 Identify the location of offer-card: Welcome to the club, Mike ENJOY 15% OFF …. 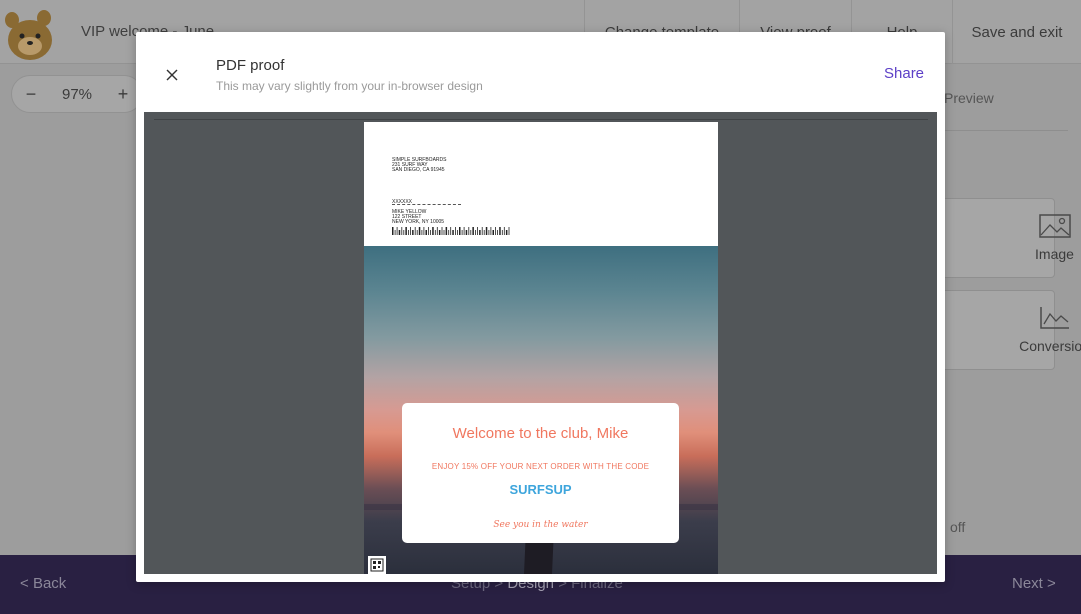
(540, 473).